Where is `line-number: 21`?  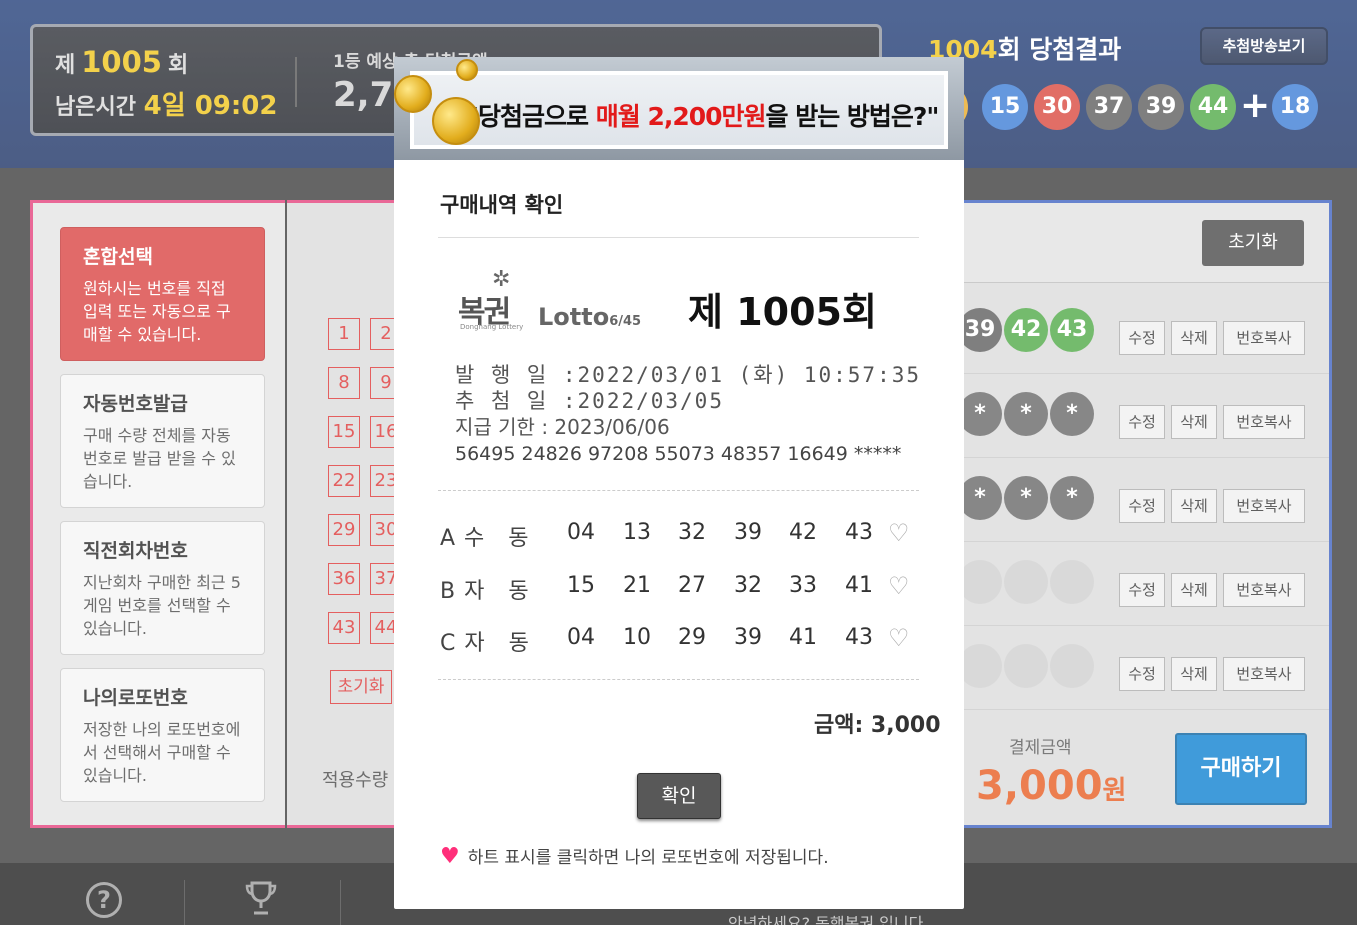
line-number: 21 is located at coordinates (637, 585).